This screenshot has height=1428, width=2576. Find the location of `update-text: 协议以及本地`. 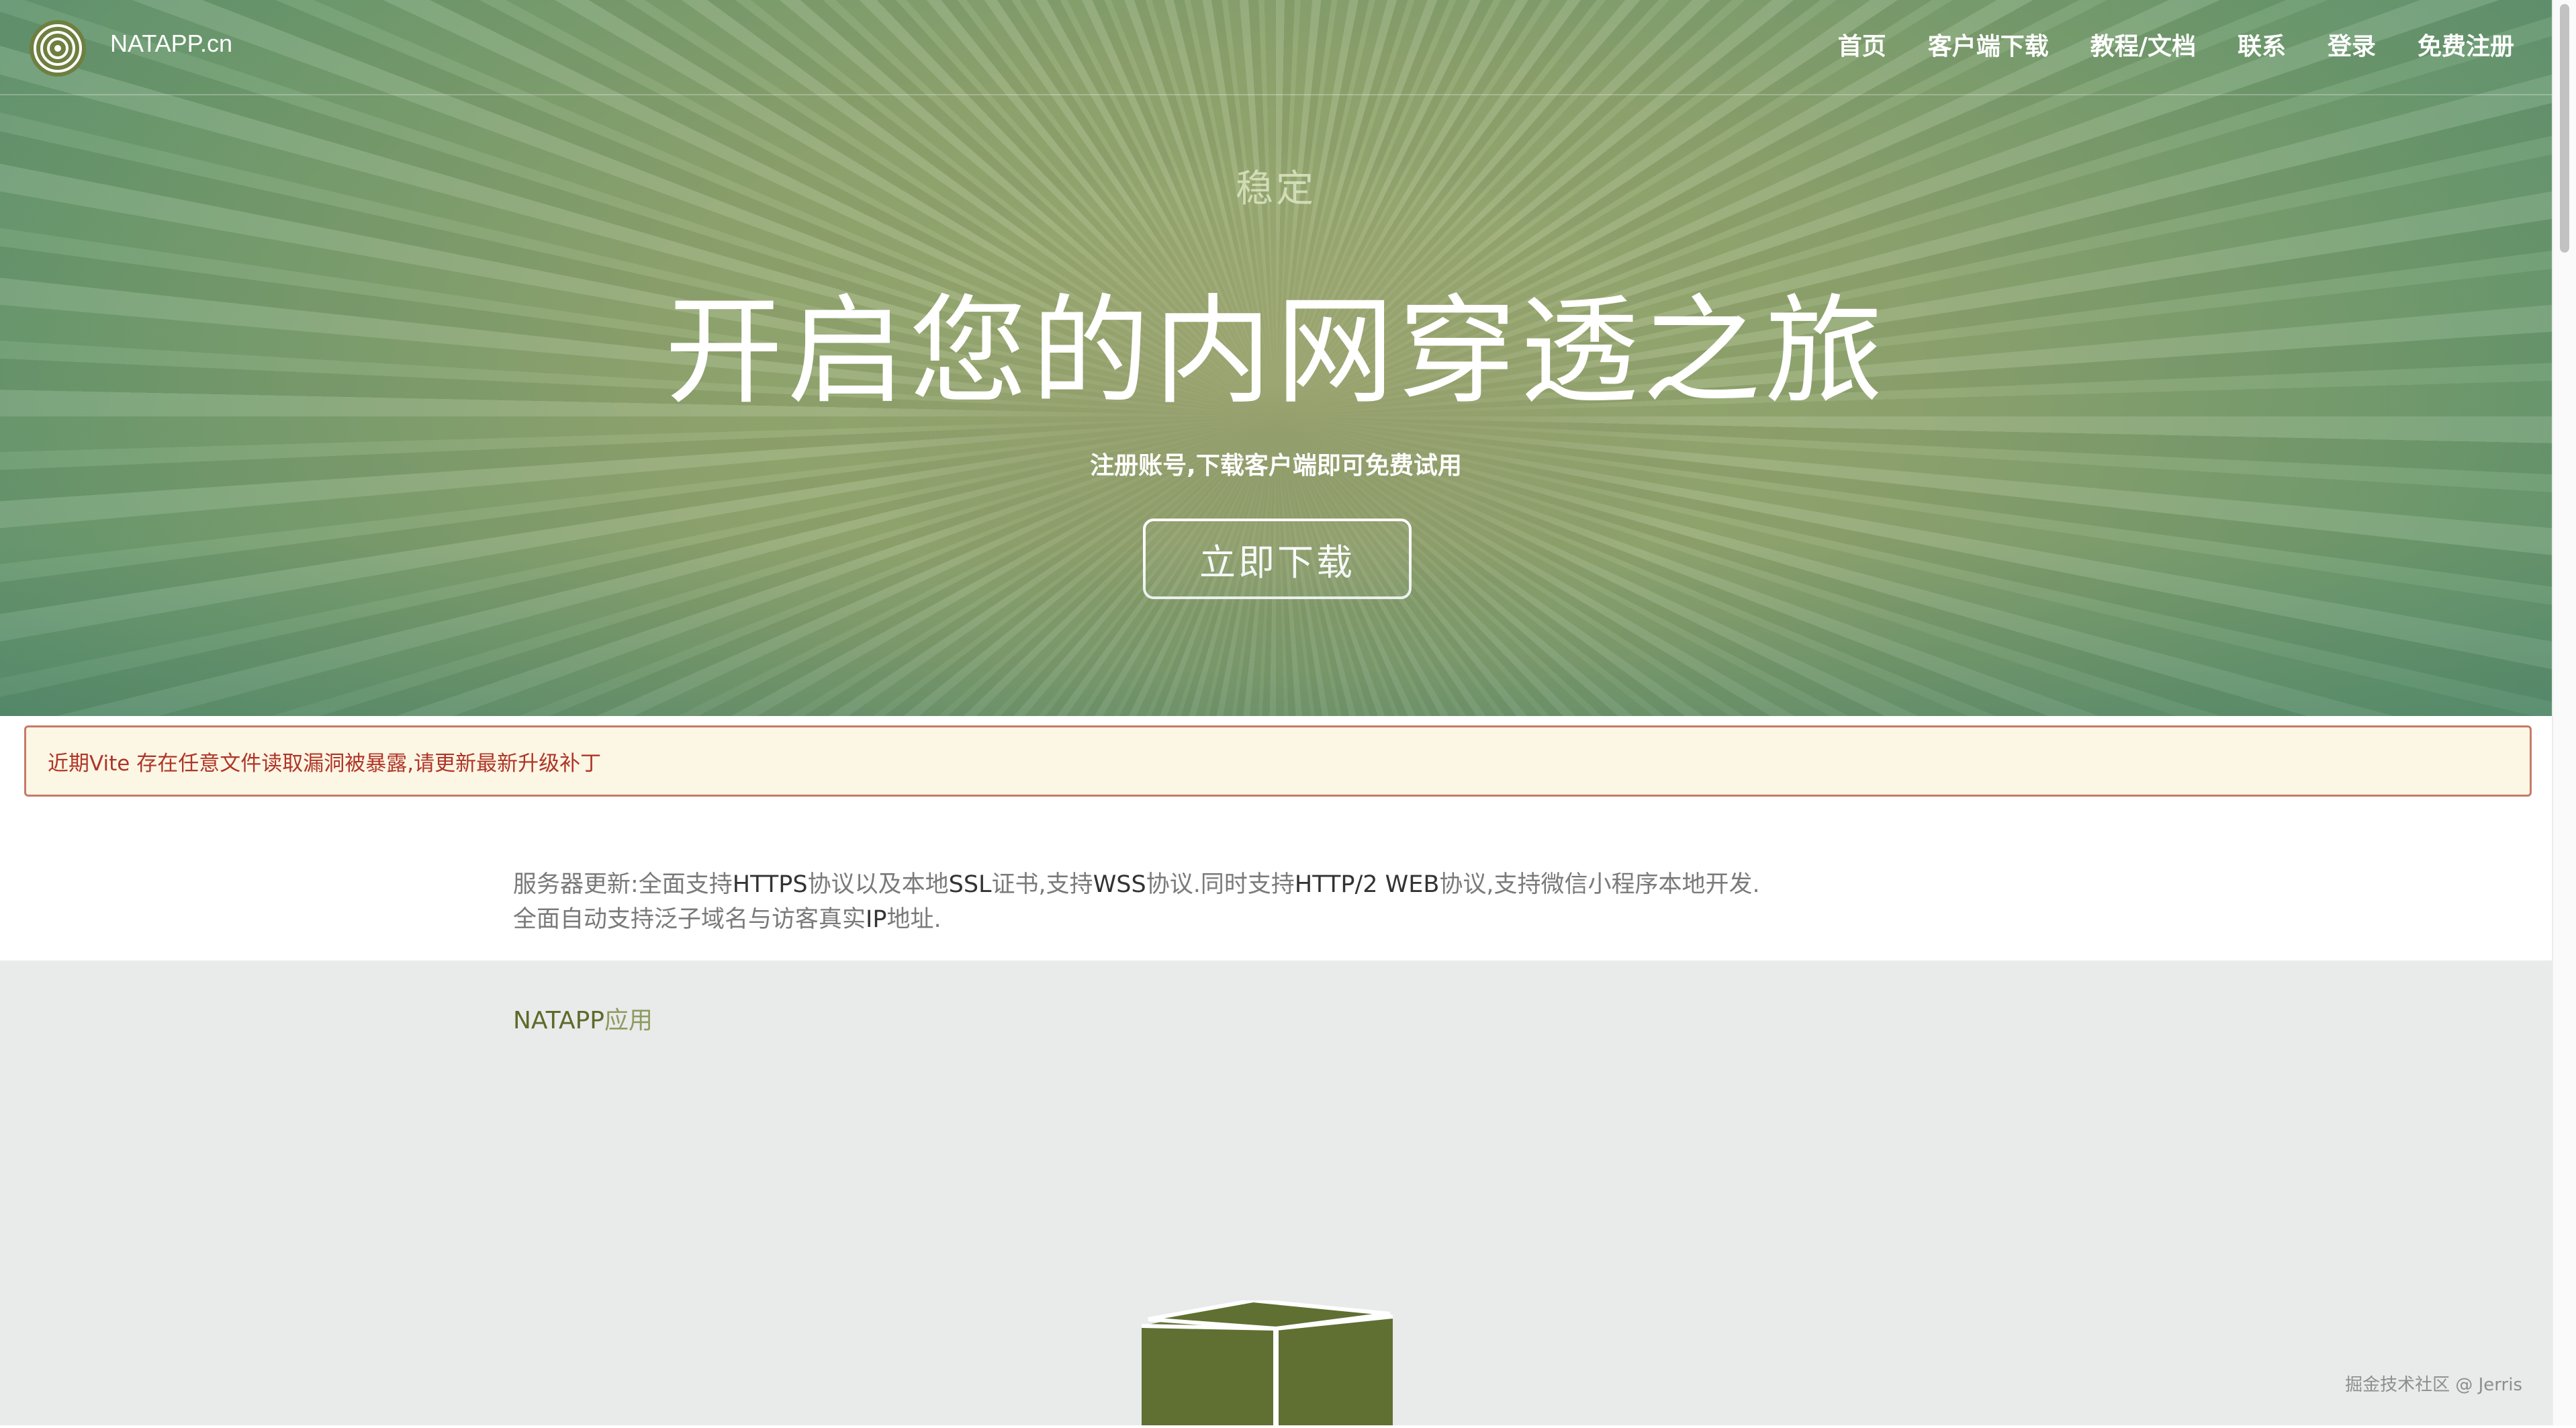

update-text: 协议以及本地 is located at coordinates (878, 884).